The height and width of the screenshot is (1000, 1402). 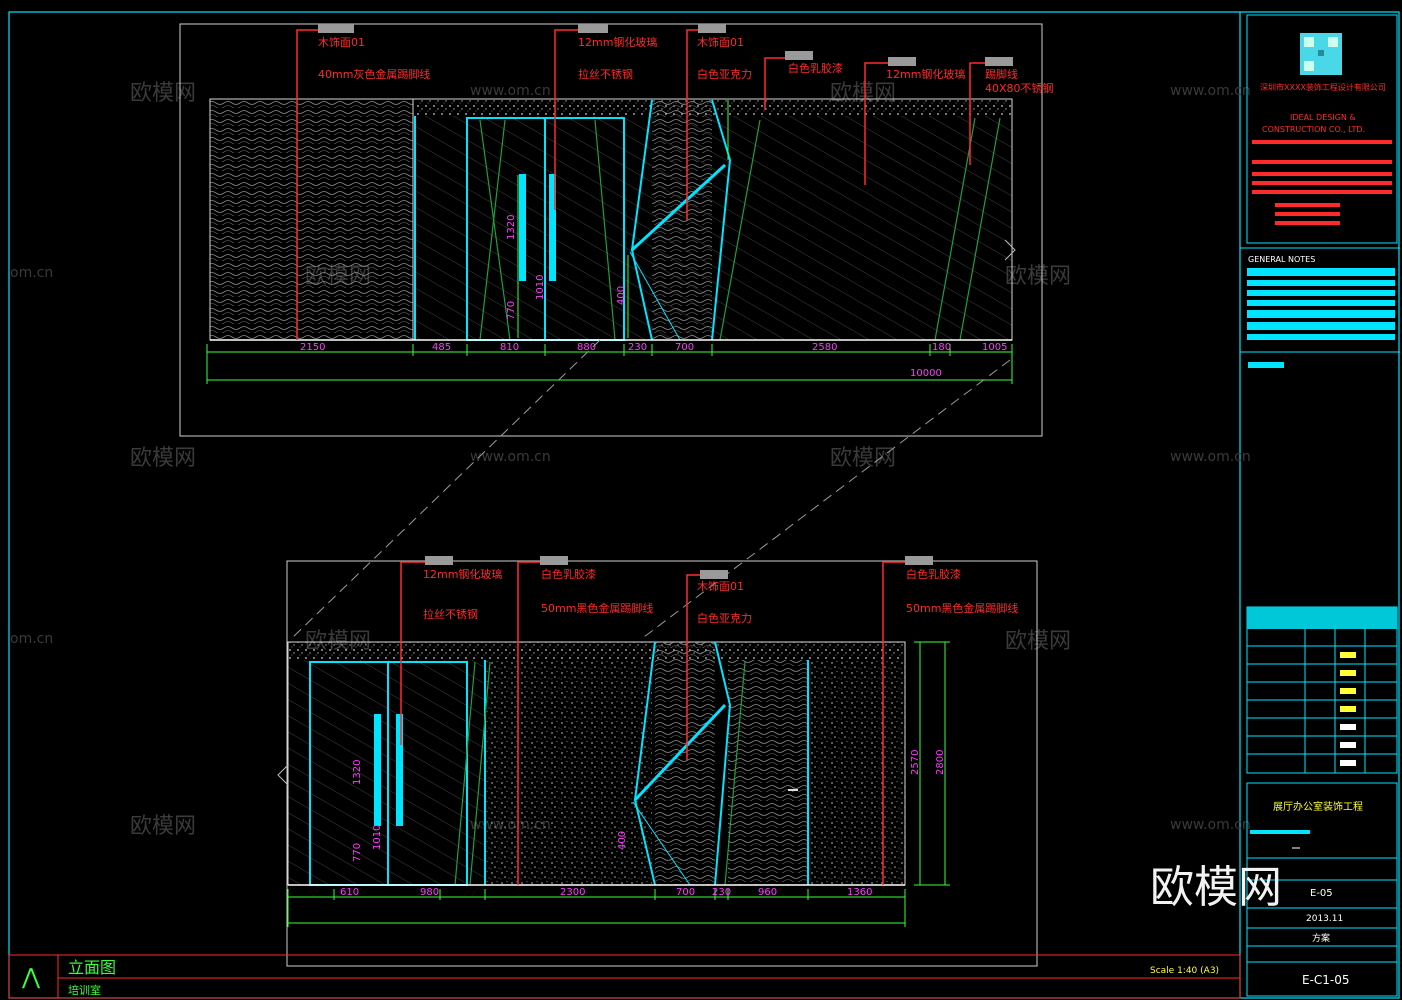 What do you see at coordinates (586, 347) in the screenshot?
I see `dimension-label: 880` at bounding box center [586, 347].